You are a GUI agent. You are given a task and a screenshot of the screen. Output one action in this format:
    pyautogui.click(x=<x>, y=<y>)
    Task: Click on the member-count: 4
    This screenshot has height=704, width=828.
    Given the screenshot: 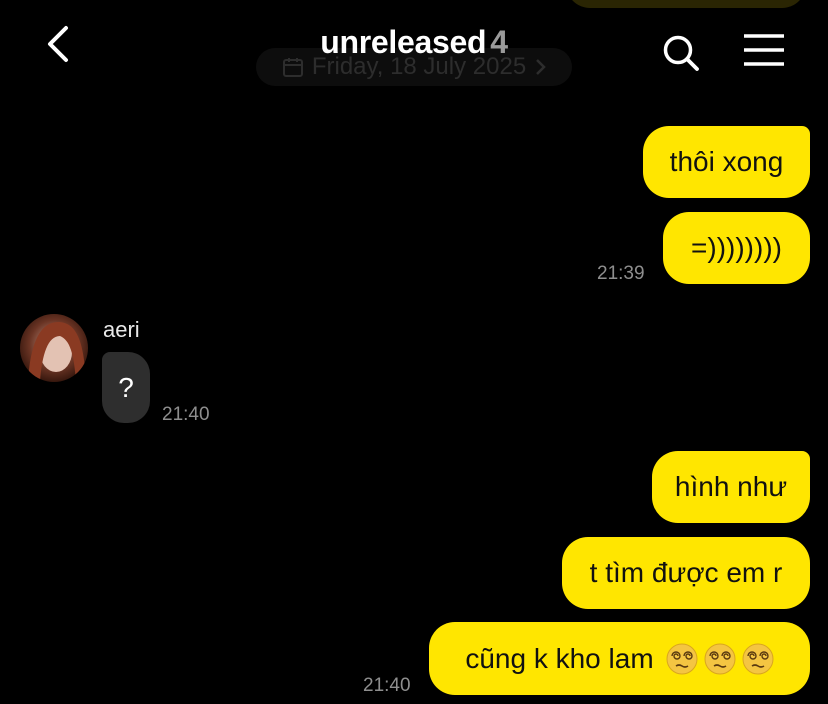 What is the action you would take?
    pyautogui.click(x=499, y=42)
    